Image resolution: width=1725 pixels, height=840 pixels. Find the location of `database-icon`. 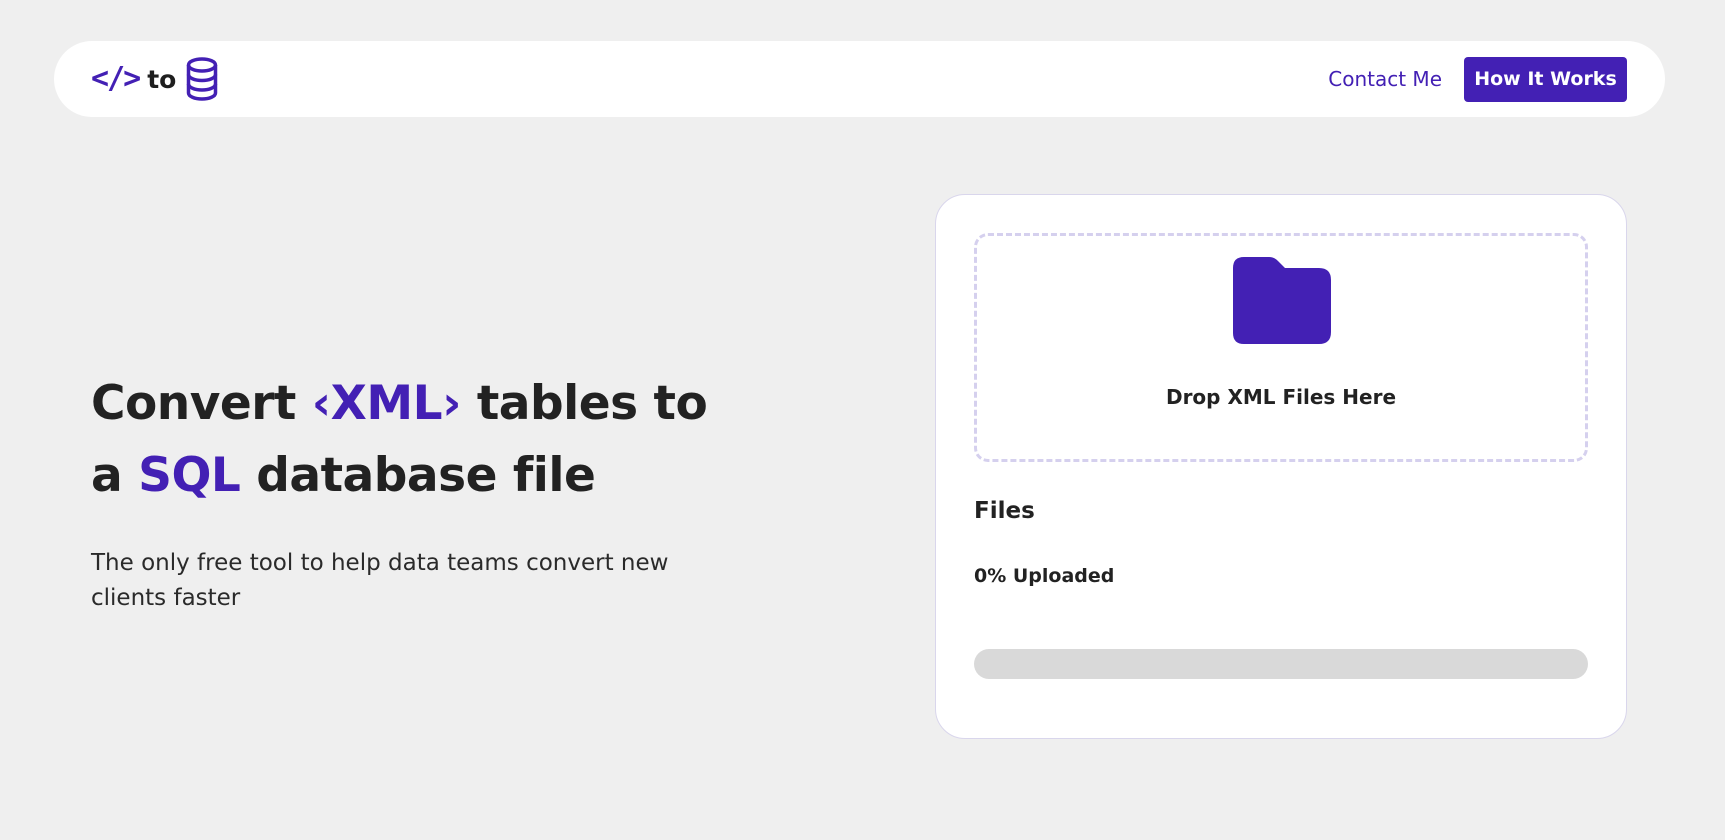

database-icon is located at coordinates (202, 79).